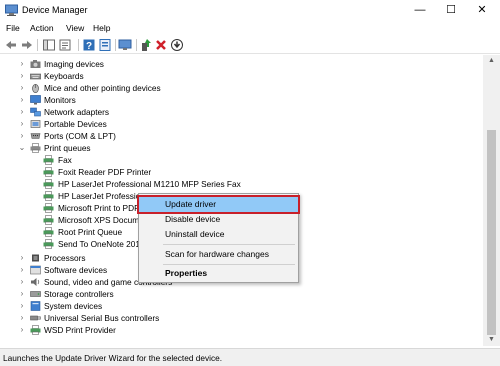 The width and height of the screenshot is (500, 366). Describe the element at coordinates (102, 318) in the screenshot. I see `tree-item-label: Universal Serial Bus controllers` at that location.